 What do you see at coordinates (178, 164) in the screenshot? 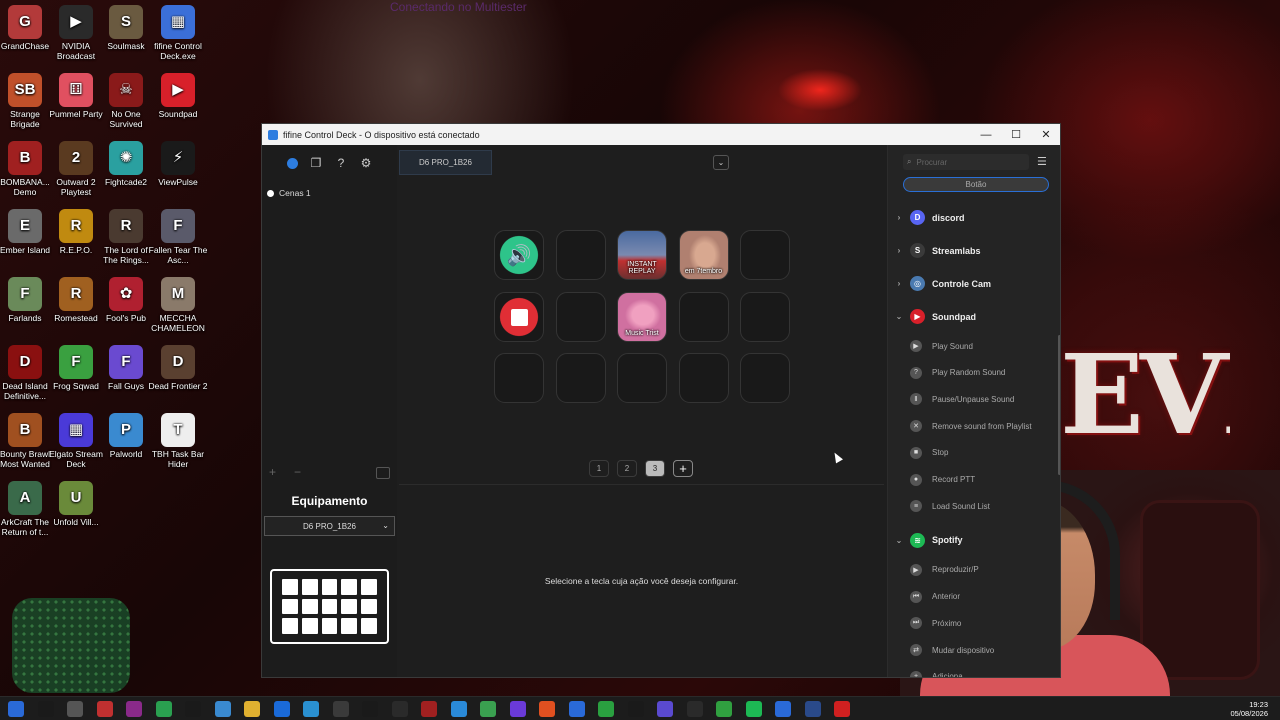
I see `desktop-icon: ⚡ ViewPulse` at bounding box center [178, 164].